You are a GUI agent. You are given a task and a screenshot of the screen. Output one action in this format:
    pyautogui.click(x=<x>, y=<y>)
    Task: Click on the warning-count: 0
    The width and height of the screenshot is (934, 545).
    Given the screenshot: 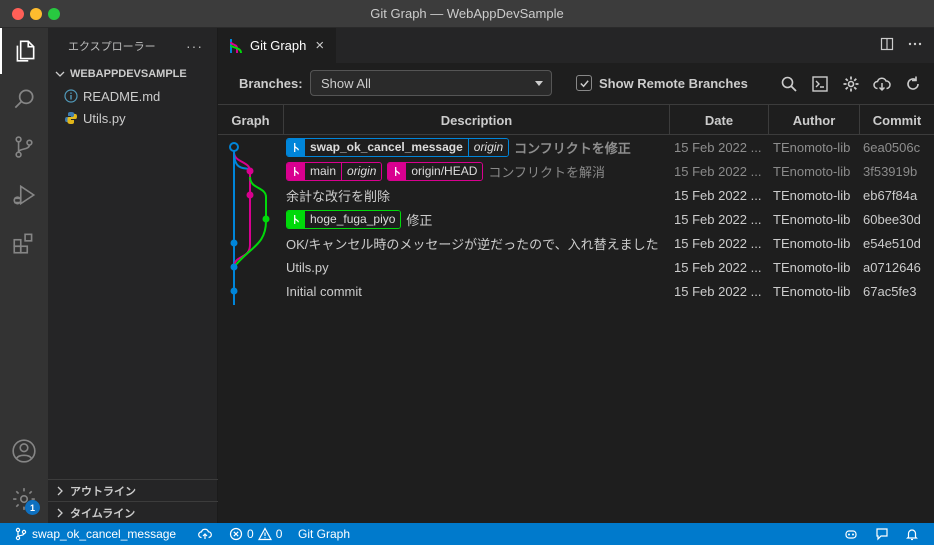 What is the action you would take?
    pyautogui.click(x=279, y=534)
    